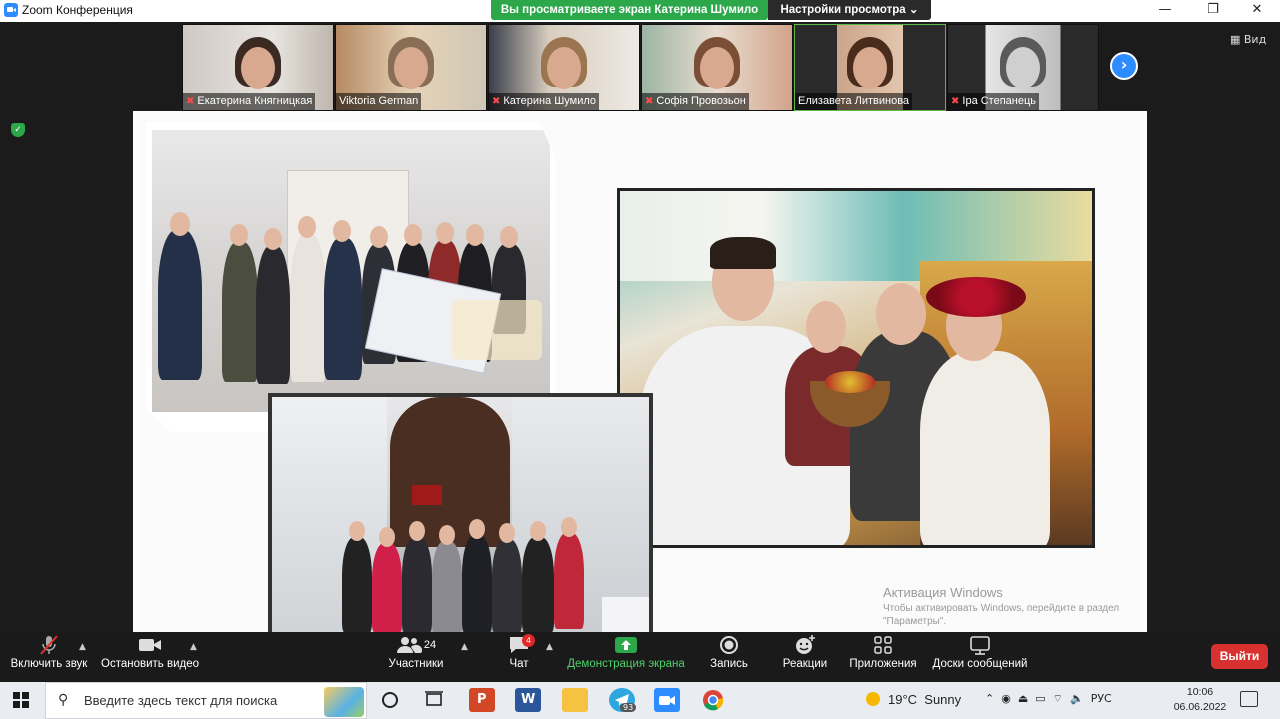 This screenshot has width=1280, height=719. What do you see at coordinates (63, 700) in the screenshot?
I see `search-icon: ⚲` at bounding box center [63, 700].